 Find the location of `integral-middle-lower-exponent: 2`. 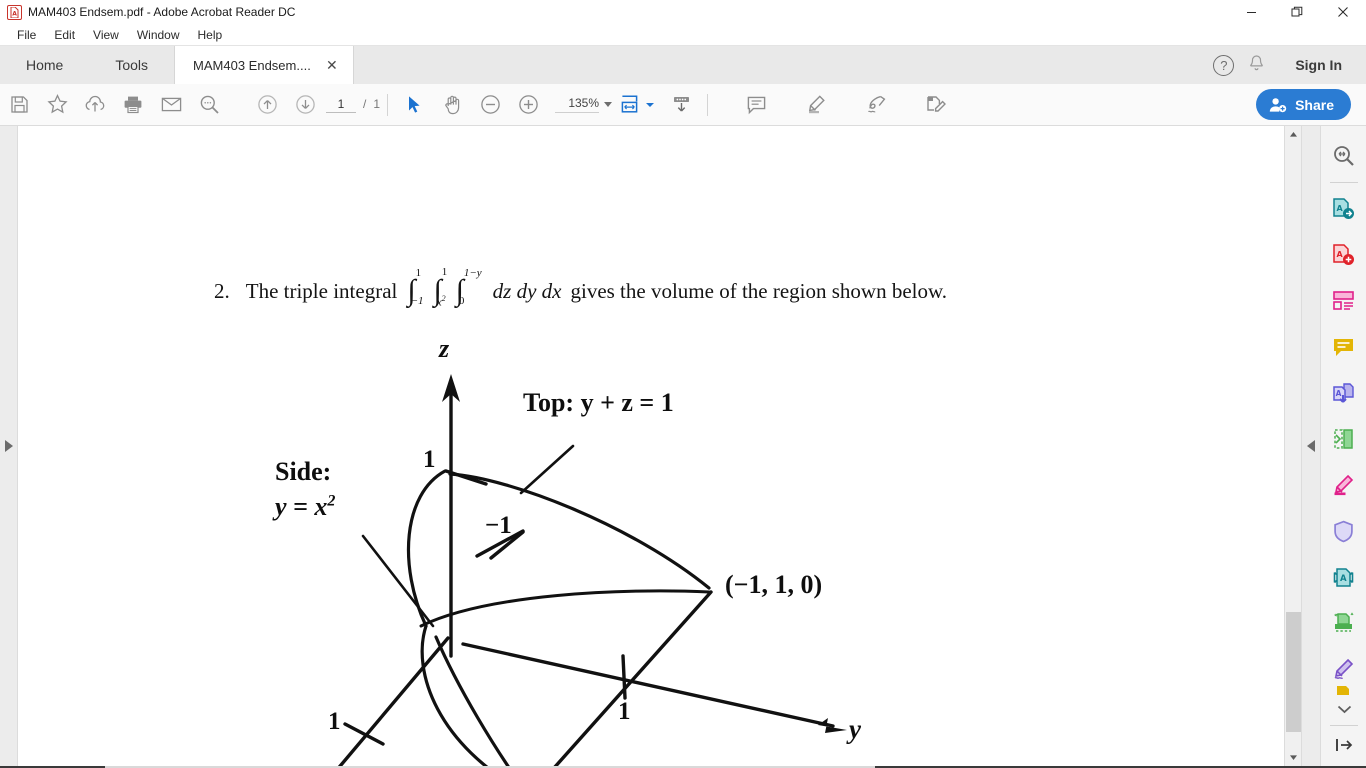

integral-middle-lower-exponent: 2 is located at coordinates (443, 298).